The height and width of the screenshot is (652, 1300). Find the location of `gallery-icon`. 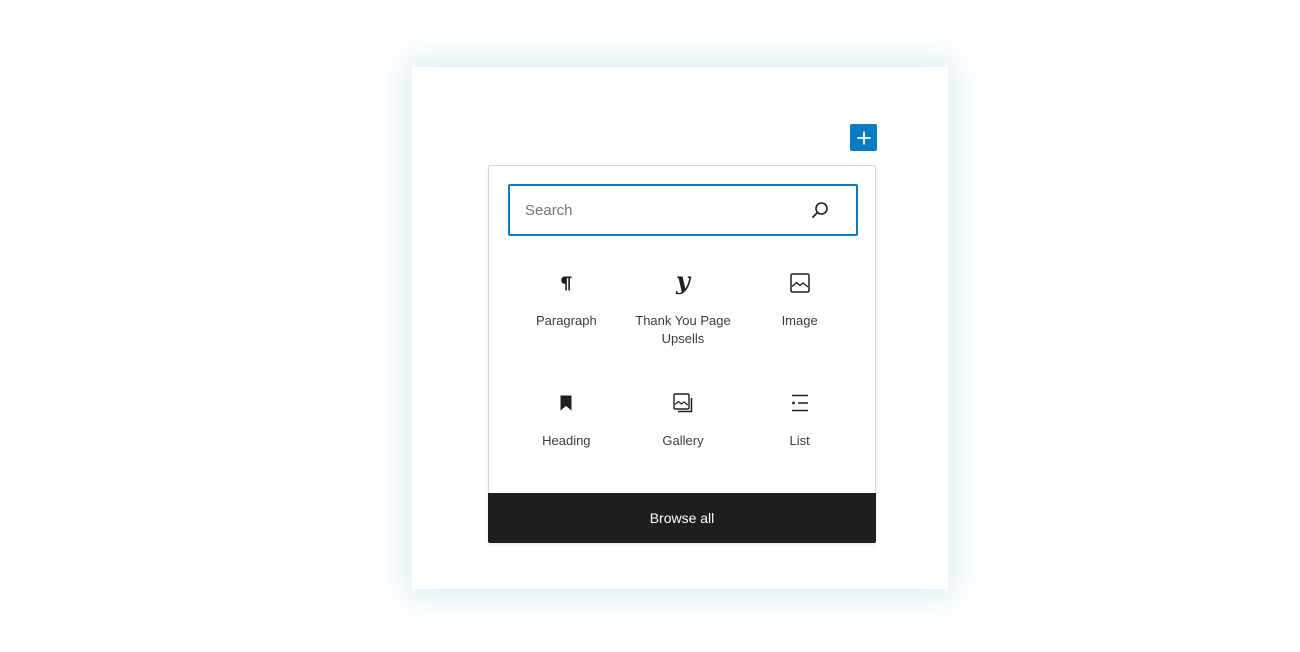

gallery-icon is located at coordinates (683, 403).